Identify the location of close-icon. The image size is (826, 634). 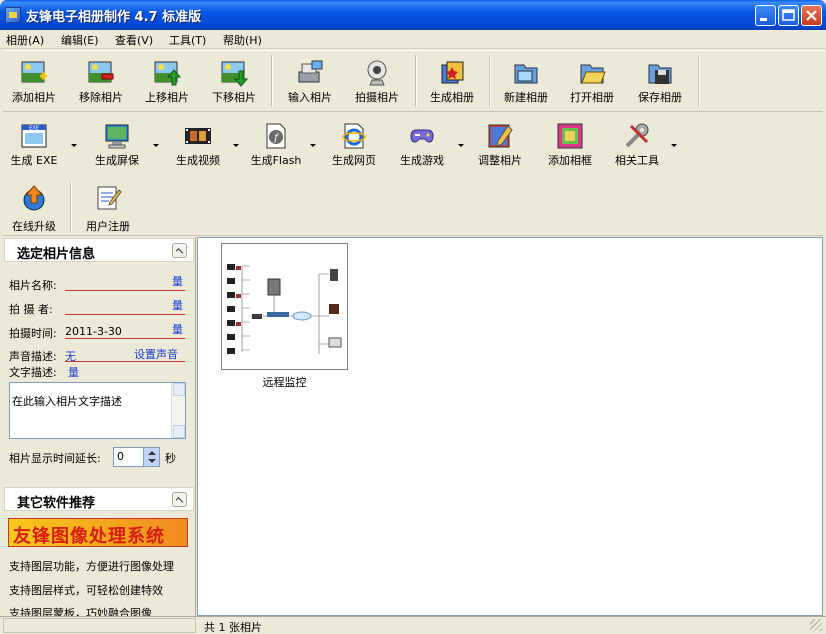
(811, 15).